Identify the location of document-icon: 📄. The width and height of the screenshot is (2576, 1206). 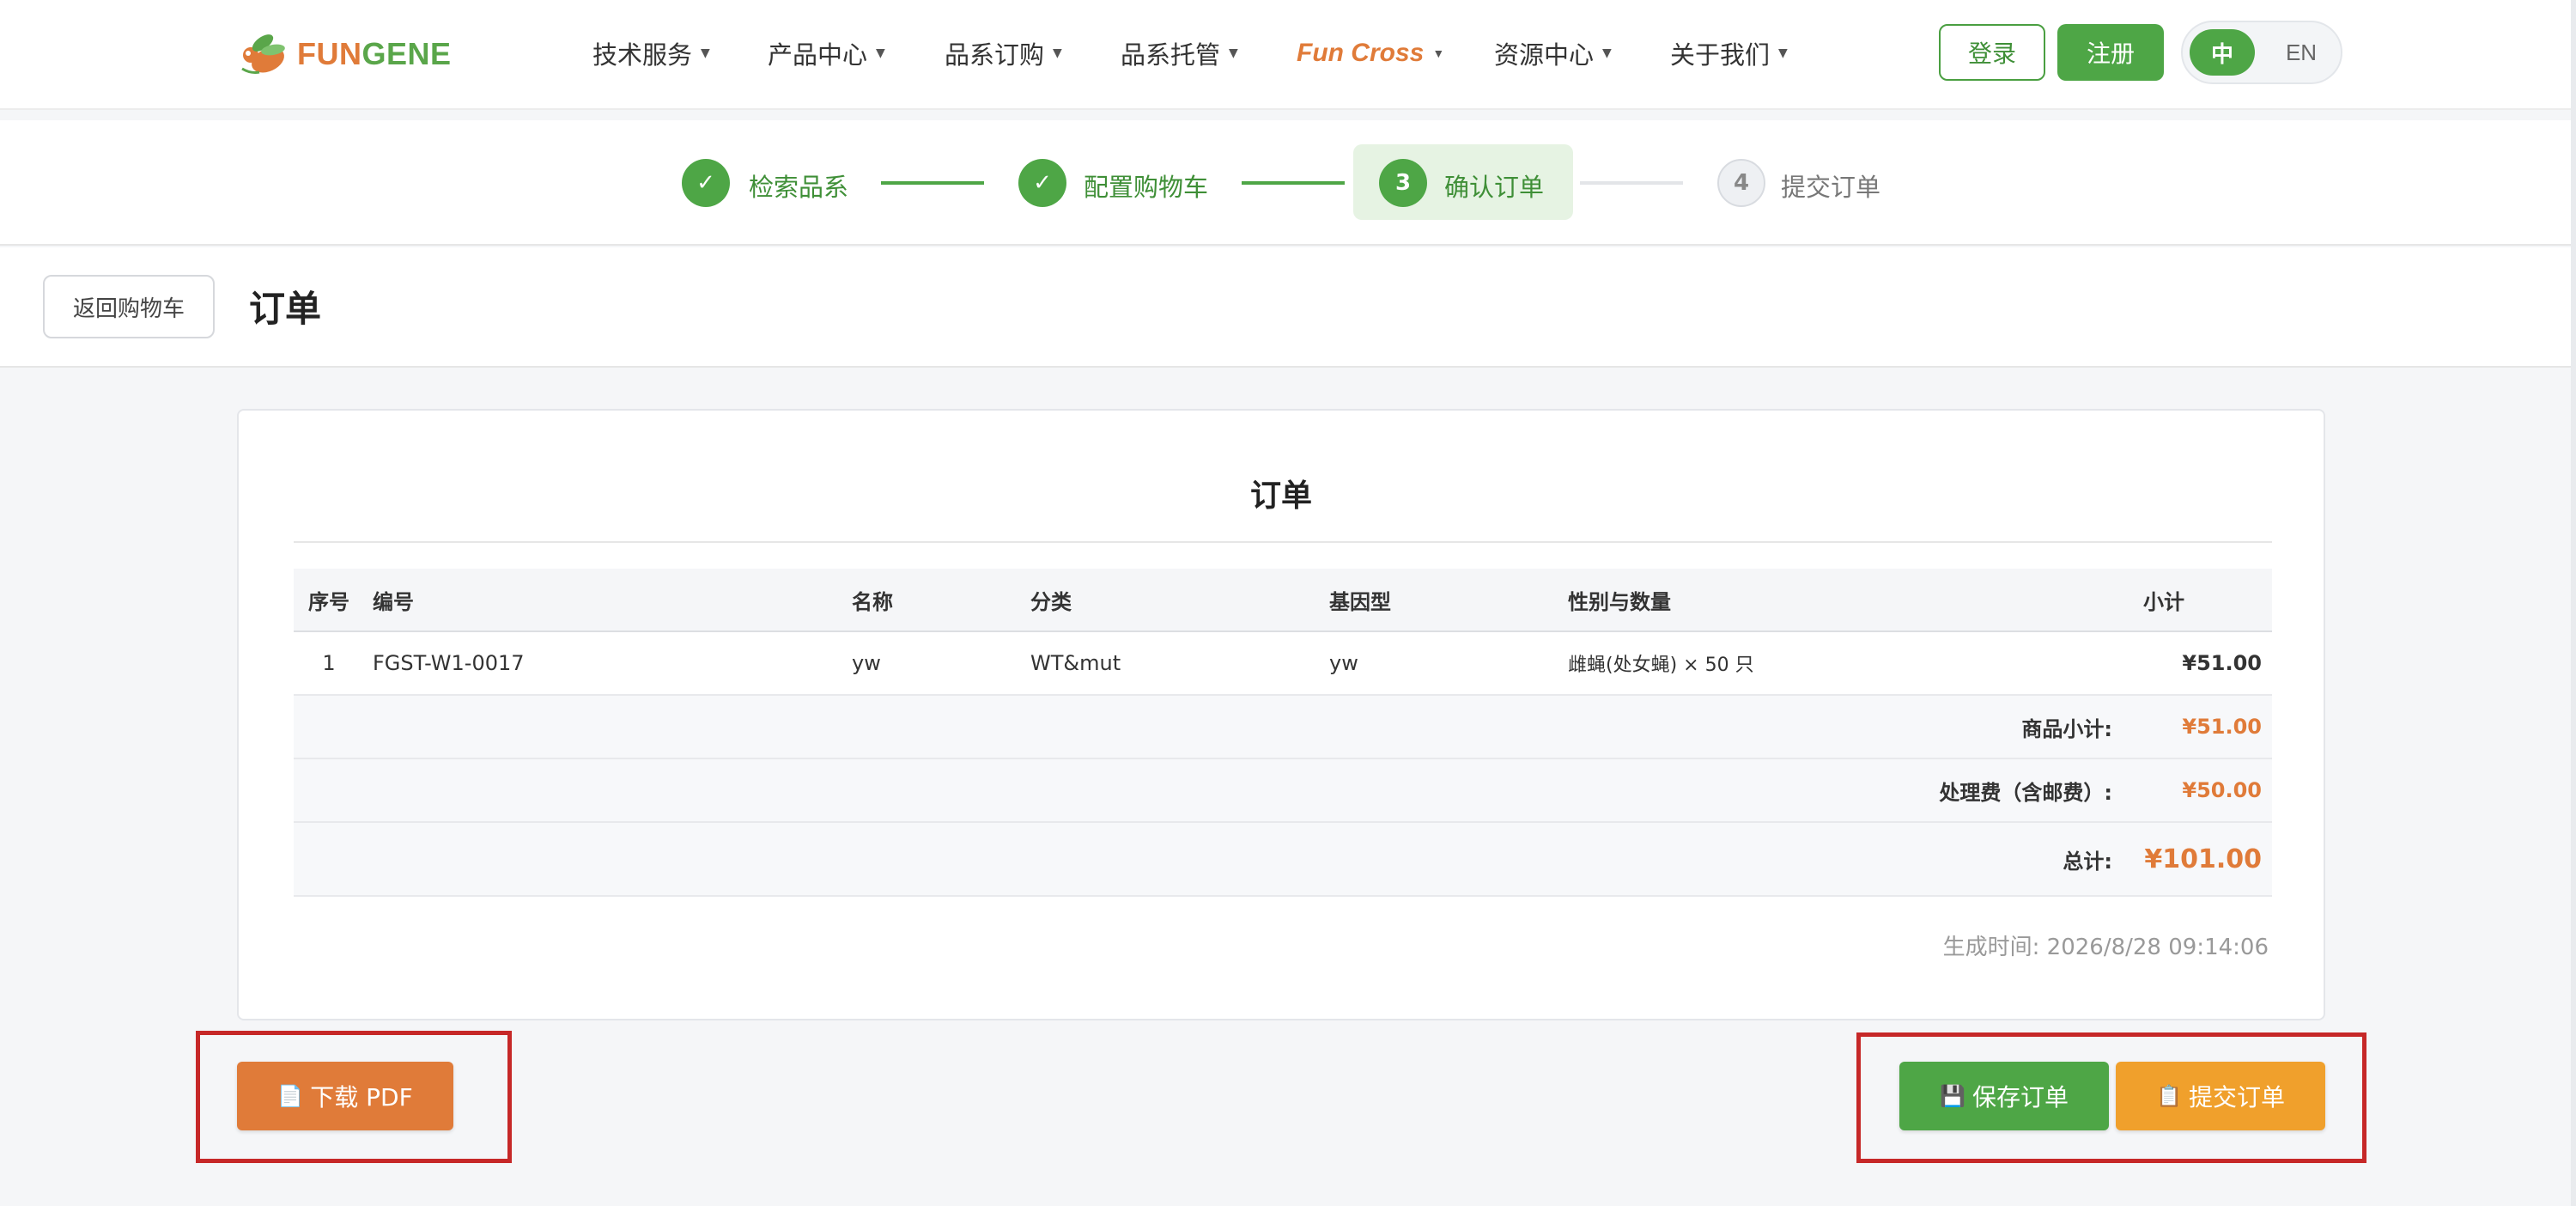
(291, 1096).